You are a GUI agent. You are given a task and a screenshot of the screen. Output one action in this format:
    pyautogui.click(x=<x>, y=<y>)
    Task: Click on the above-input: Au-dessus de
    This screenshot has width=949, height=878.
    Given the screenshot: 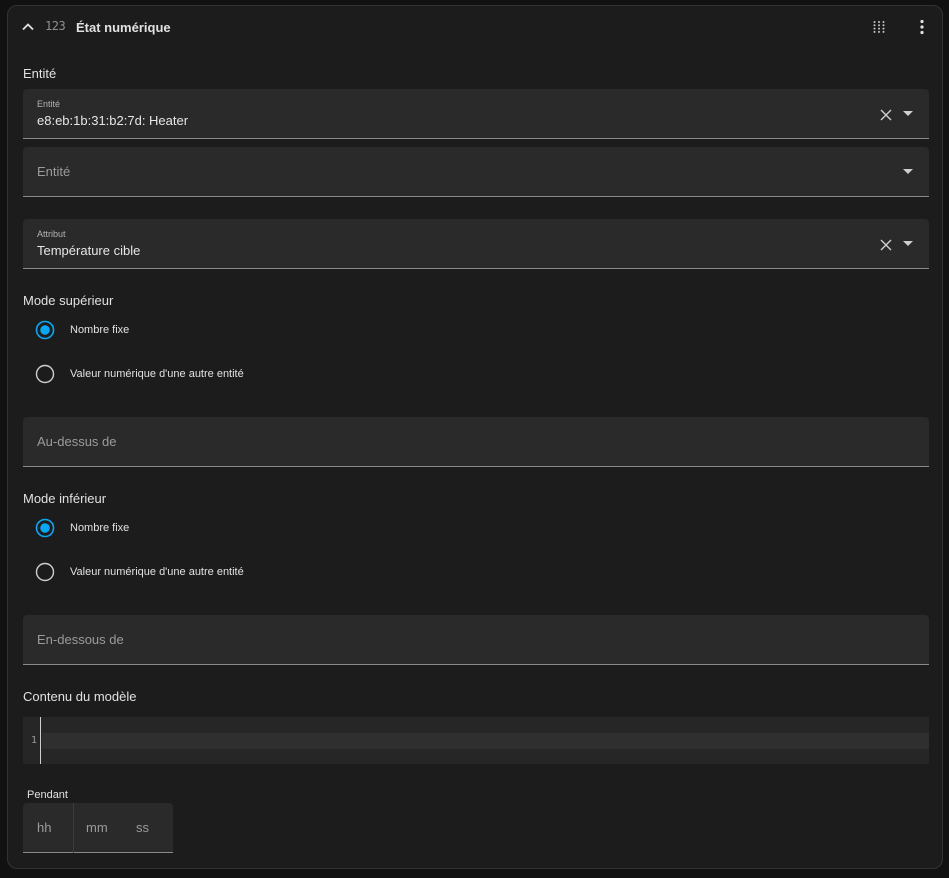 What is the action you would take?
    pyautogui.click(x=476, y=442)
    